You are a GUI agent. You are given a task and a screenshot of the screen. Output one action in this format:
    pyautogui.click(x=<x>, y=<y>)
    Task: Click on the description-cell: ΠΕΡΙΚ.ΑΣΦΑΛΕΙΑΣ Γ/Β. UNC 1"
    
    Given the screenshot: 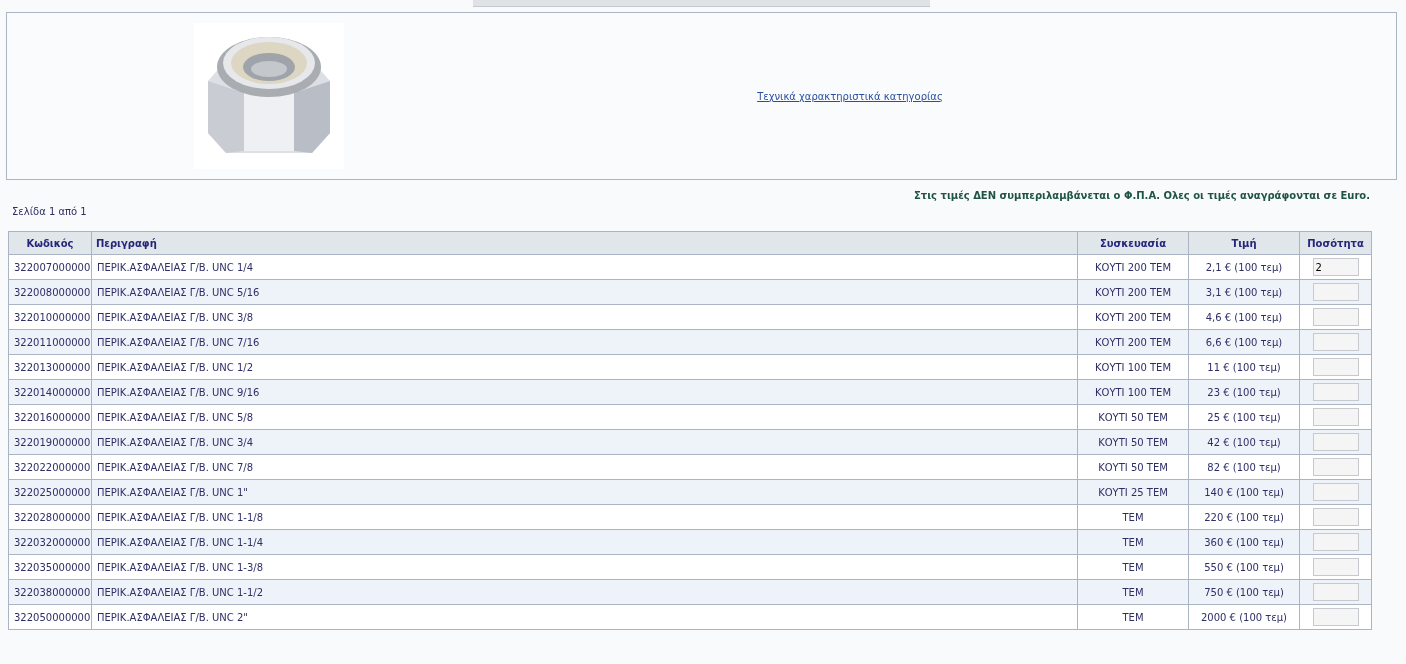 What is the action you would take?
    pyautogui.click(x=584, y=492)
    